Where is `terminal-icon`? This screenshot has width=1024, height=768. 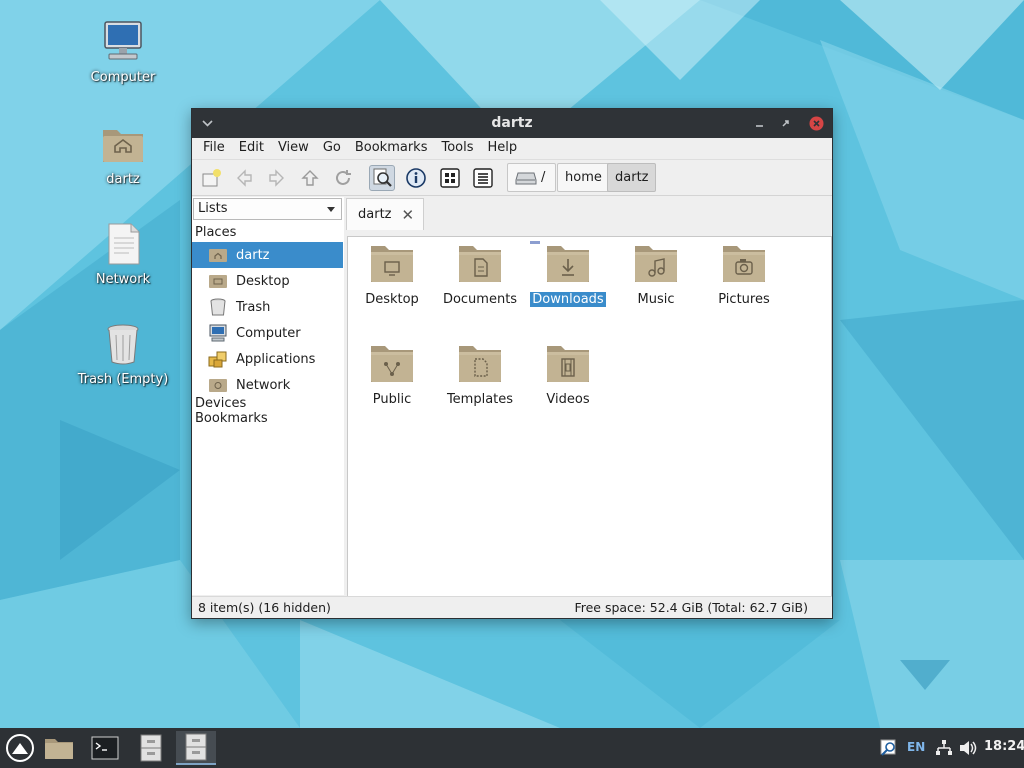
terminal-icon is located at coordinates (105, 748).